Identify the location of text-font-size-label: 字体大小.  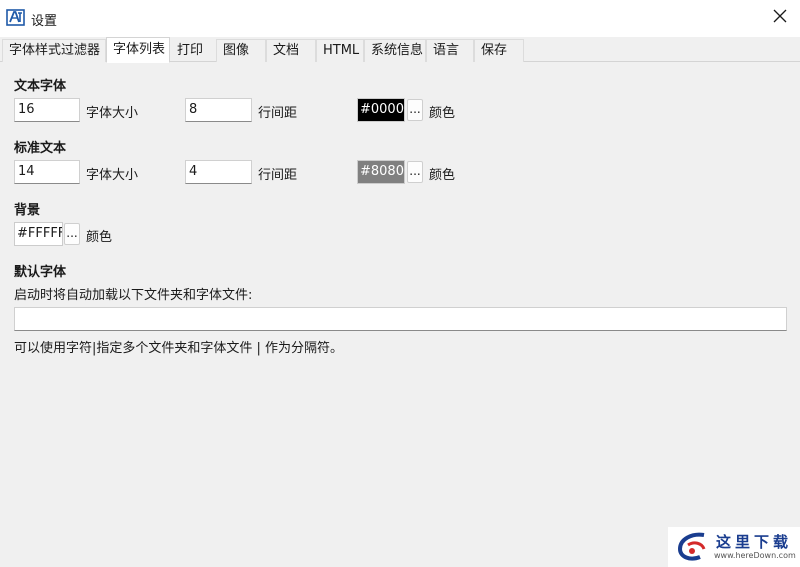
(112, 113).